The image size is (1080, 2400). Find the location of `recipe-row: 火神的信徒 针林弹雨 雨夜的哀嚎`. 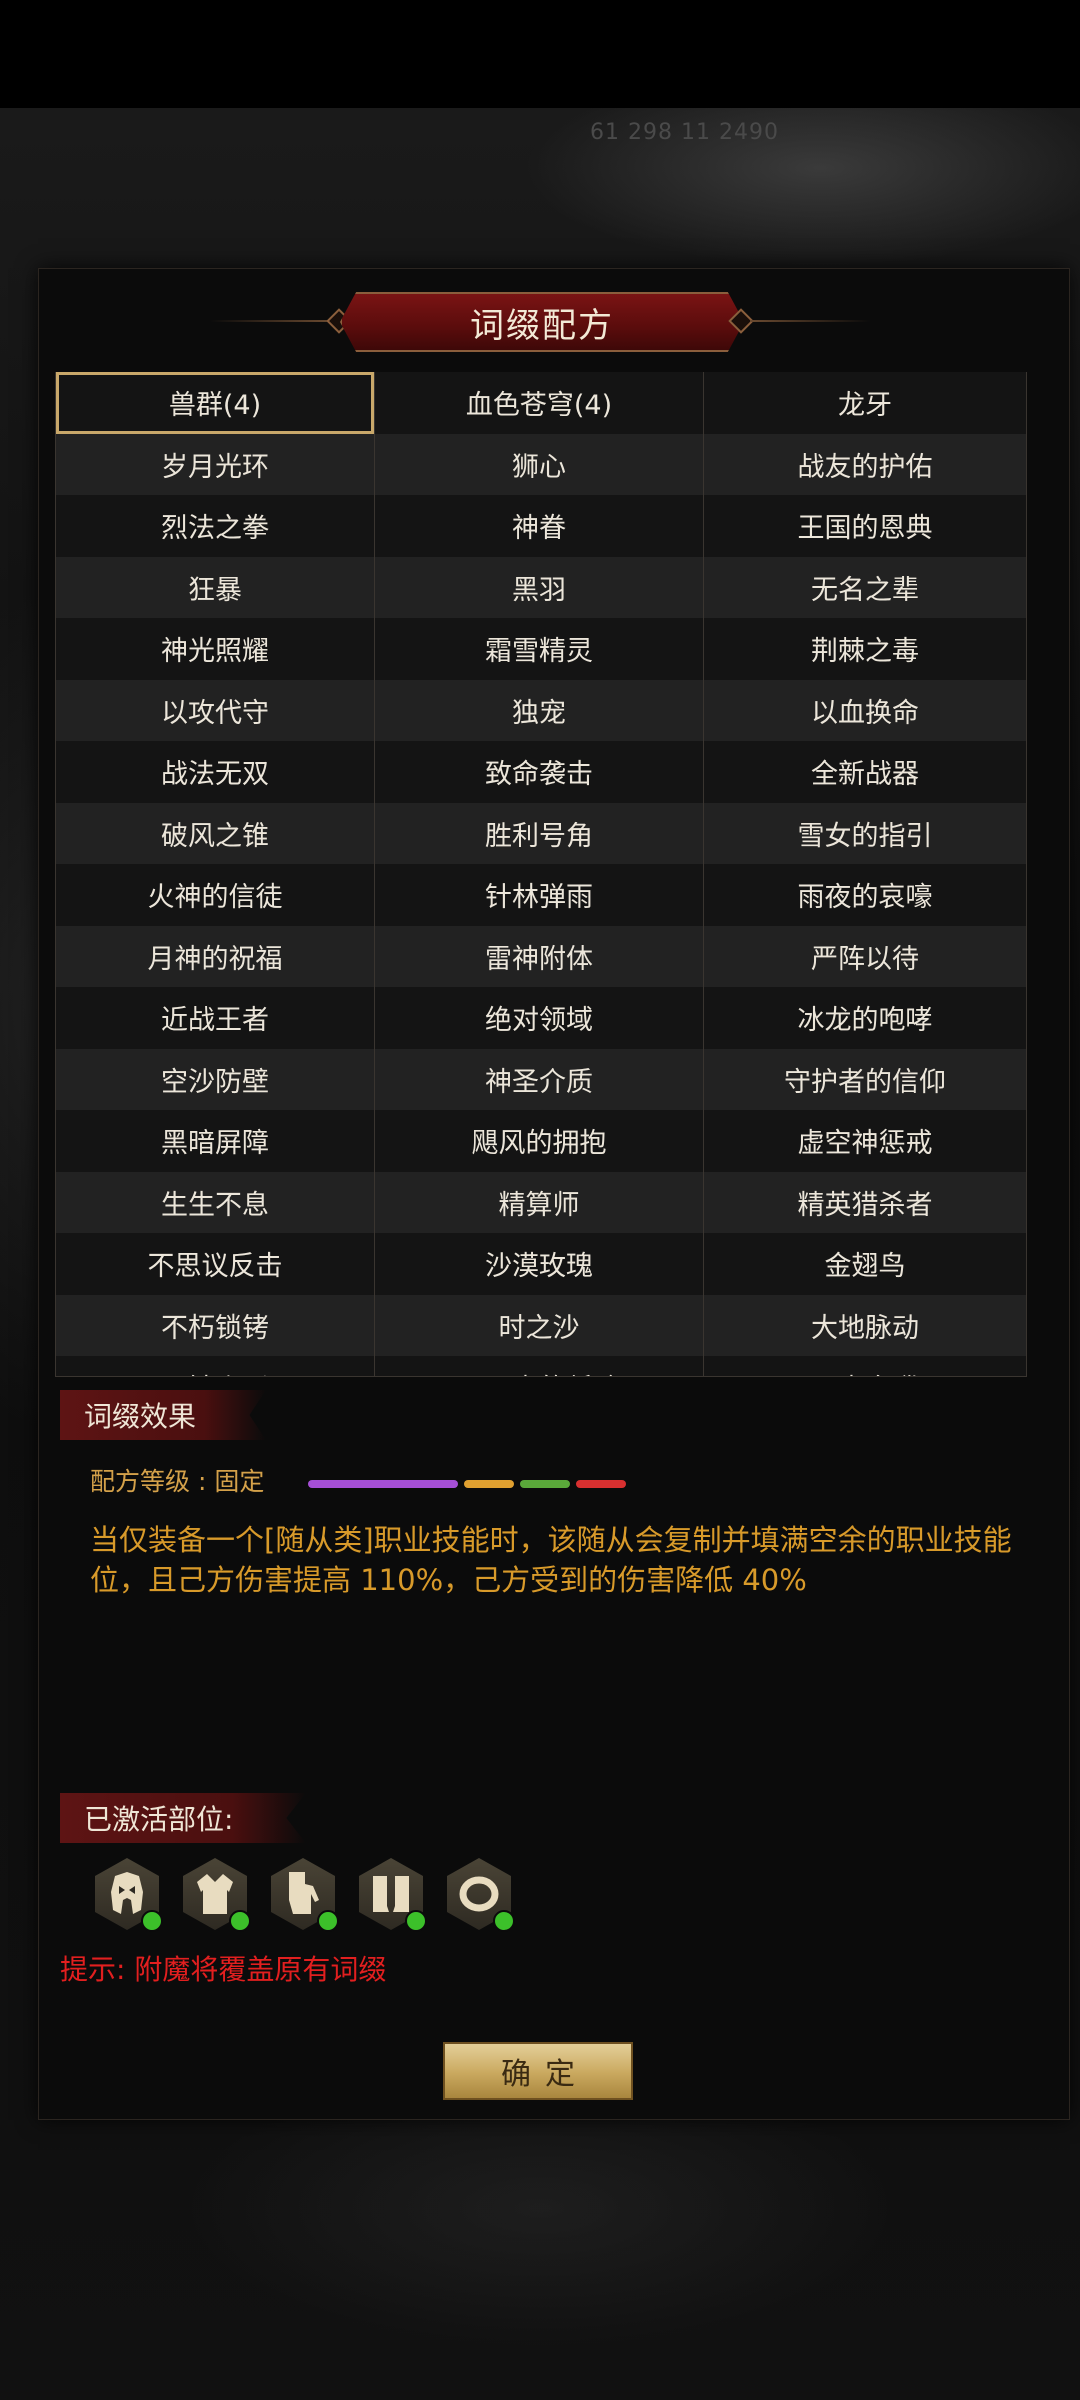

recipe-row: 火神的信徒 针林弹雨 雨夜的哀嚎 is located at coordinates (541, 895).